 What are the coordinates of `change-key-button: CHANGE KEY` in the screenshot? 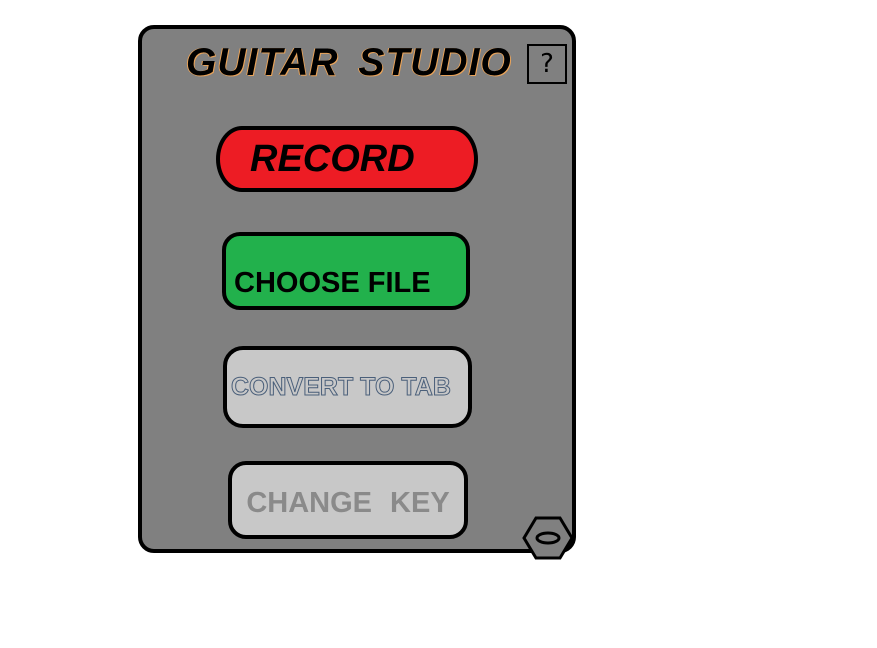 It's located at (348, 500).